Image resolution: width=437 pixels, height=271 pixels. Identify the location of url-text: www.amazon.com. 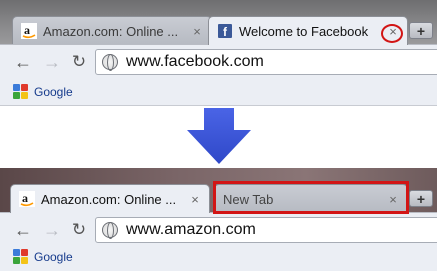
(191, 229).